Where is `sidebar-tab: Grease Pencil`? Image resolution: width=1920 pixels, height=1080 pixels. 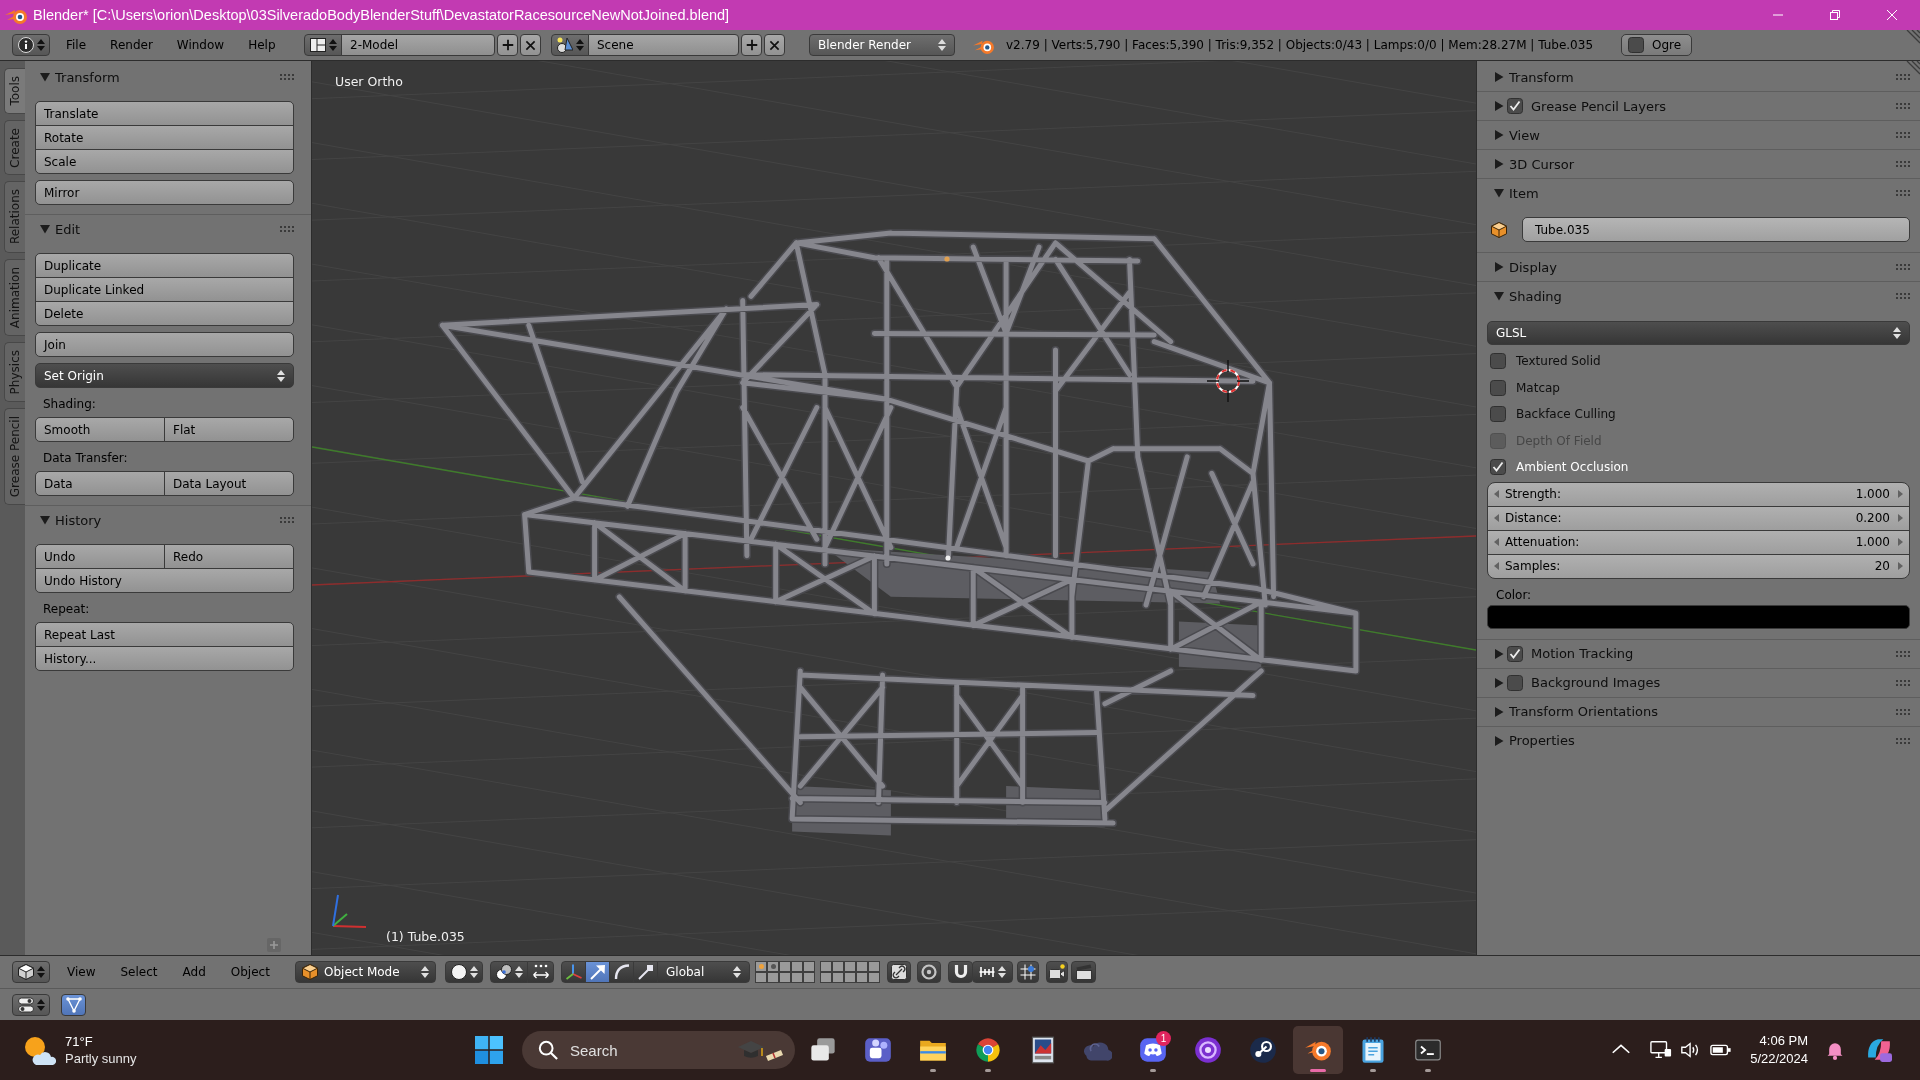
sidebar-tab: Grease Pencil is located at coordinates (14, 457).